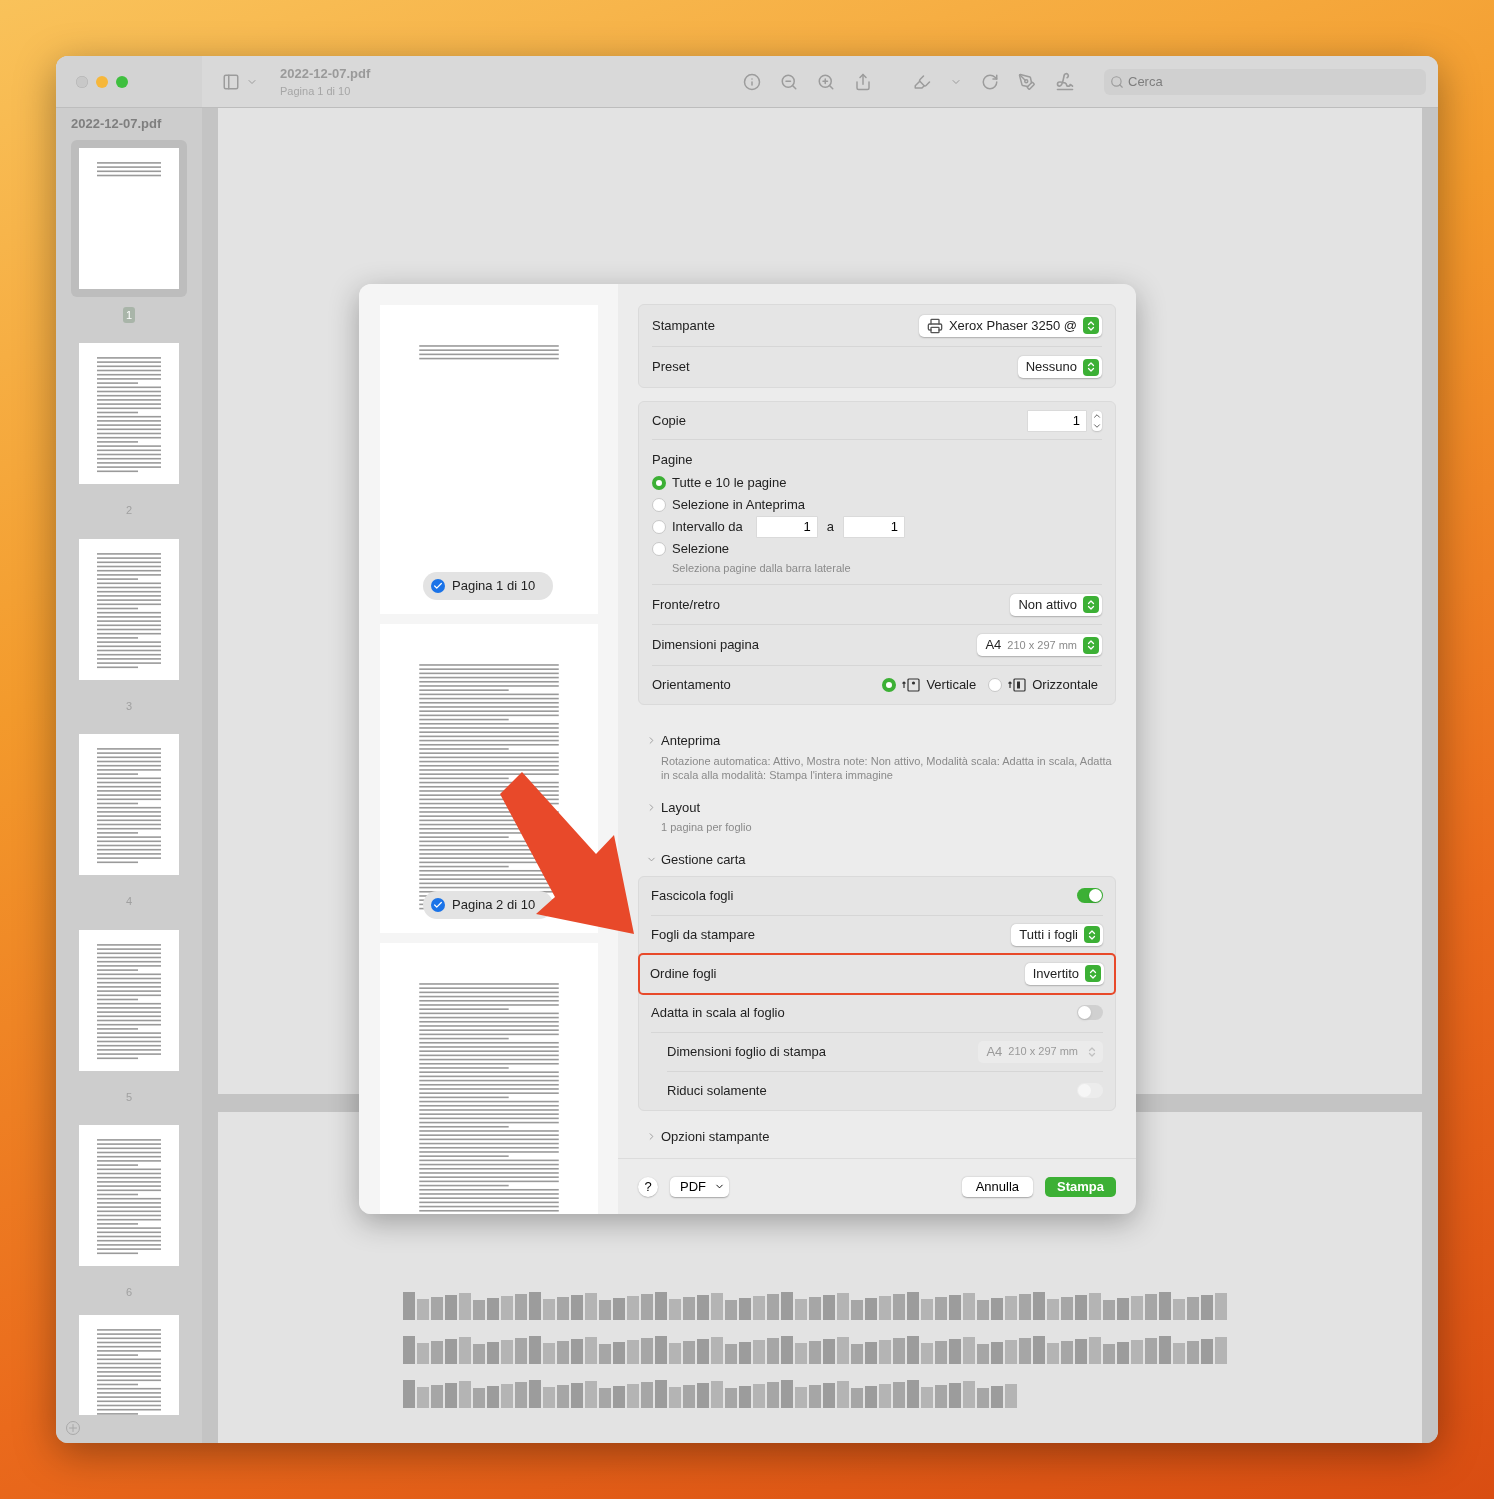  What do you see at coordinates (707, 527) in the screenshot?
I see `field-label: Intervallo da` at bounding box center [707, 527].